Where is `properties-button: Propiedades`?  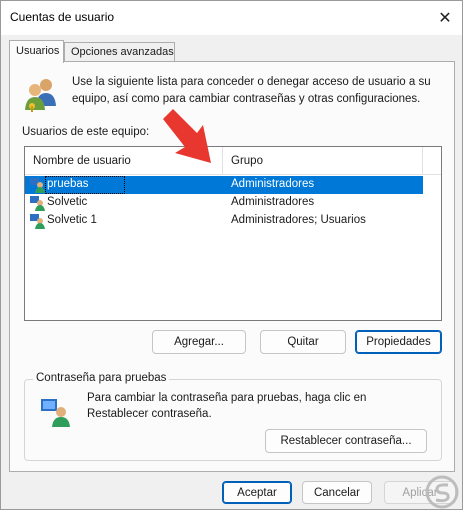
properties-button: Propiedades is located at coordinates (398, 342).